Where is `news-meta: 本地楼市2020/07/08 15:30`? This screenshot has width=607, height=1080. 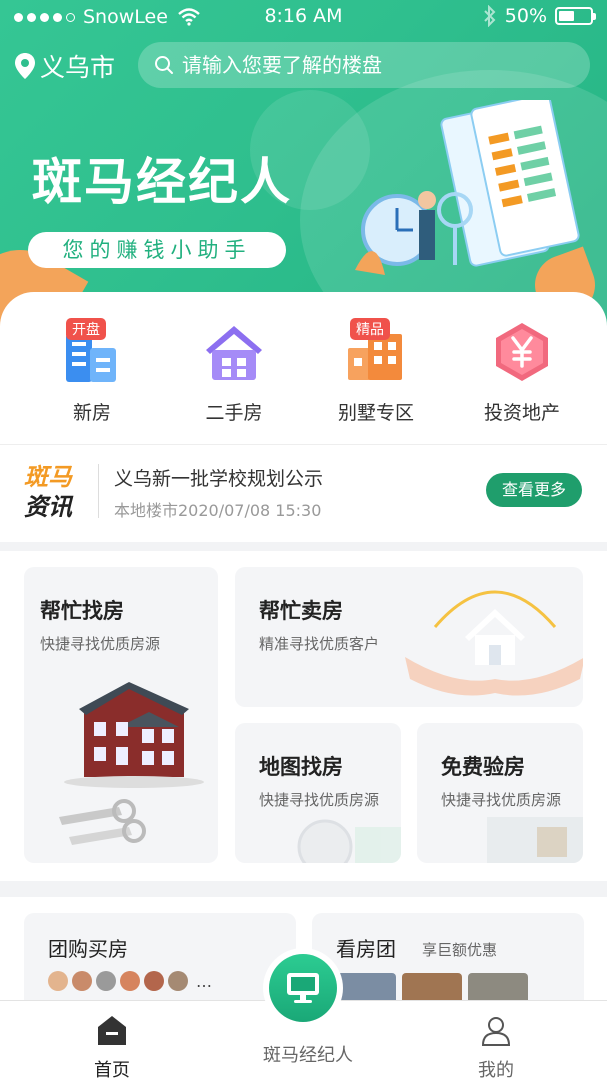 news-meta: 本地楼市2020/07/08 15:30 is located at coordinates (218, 510).